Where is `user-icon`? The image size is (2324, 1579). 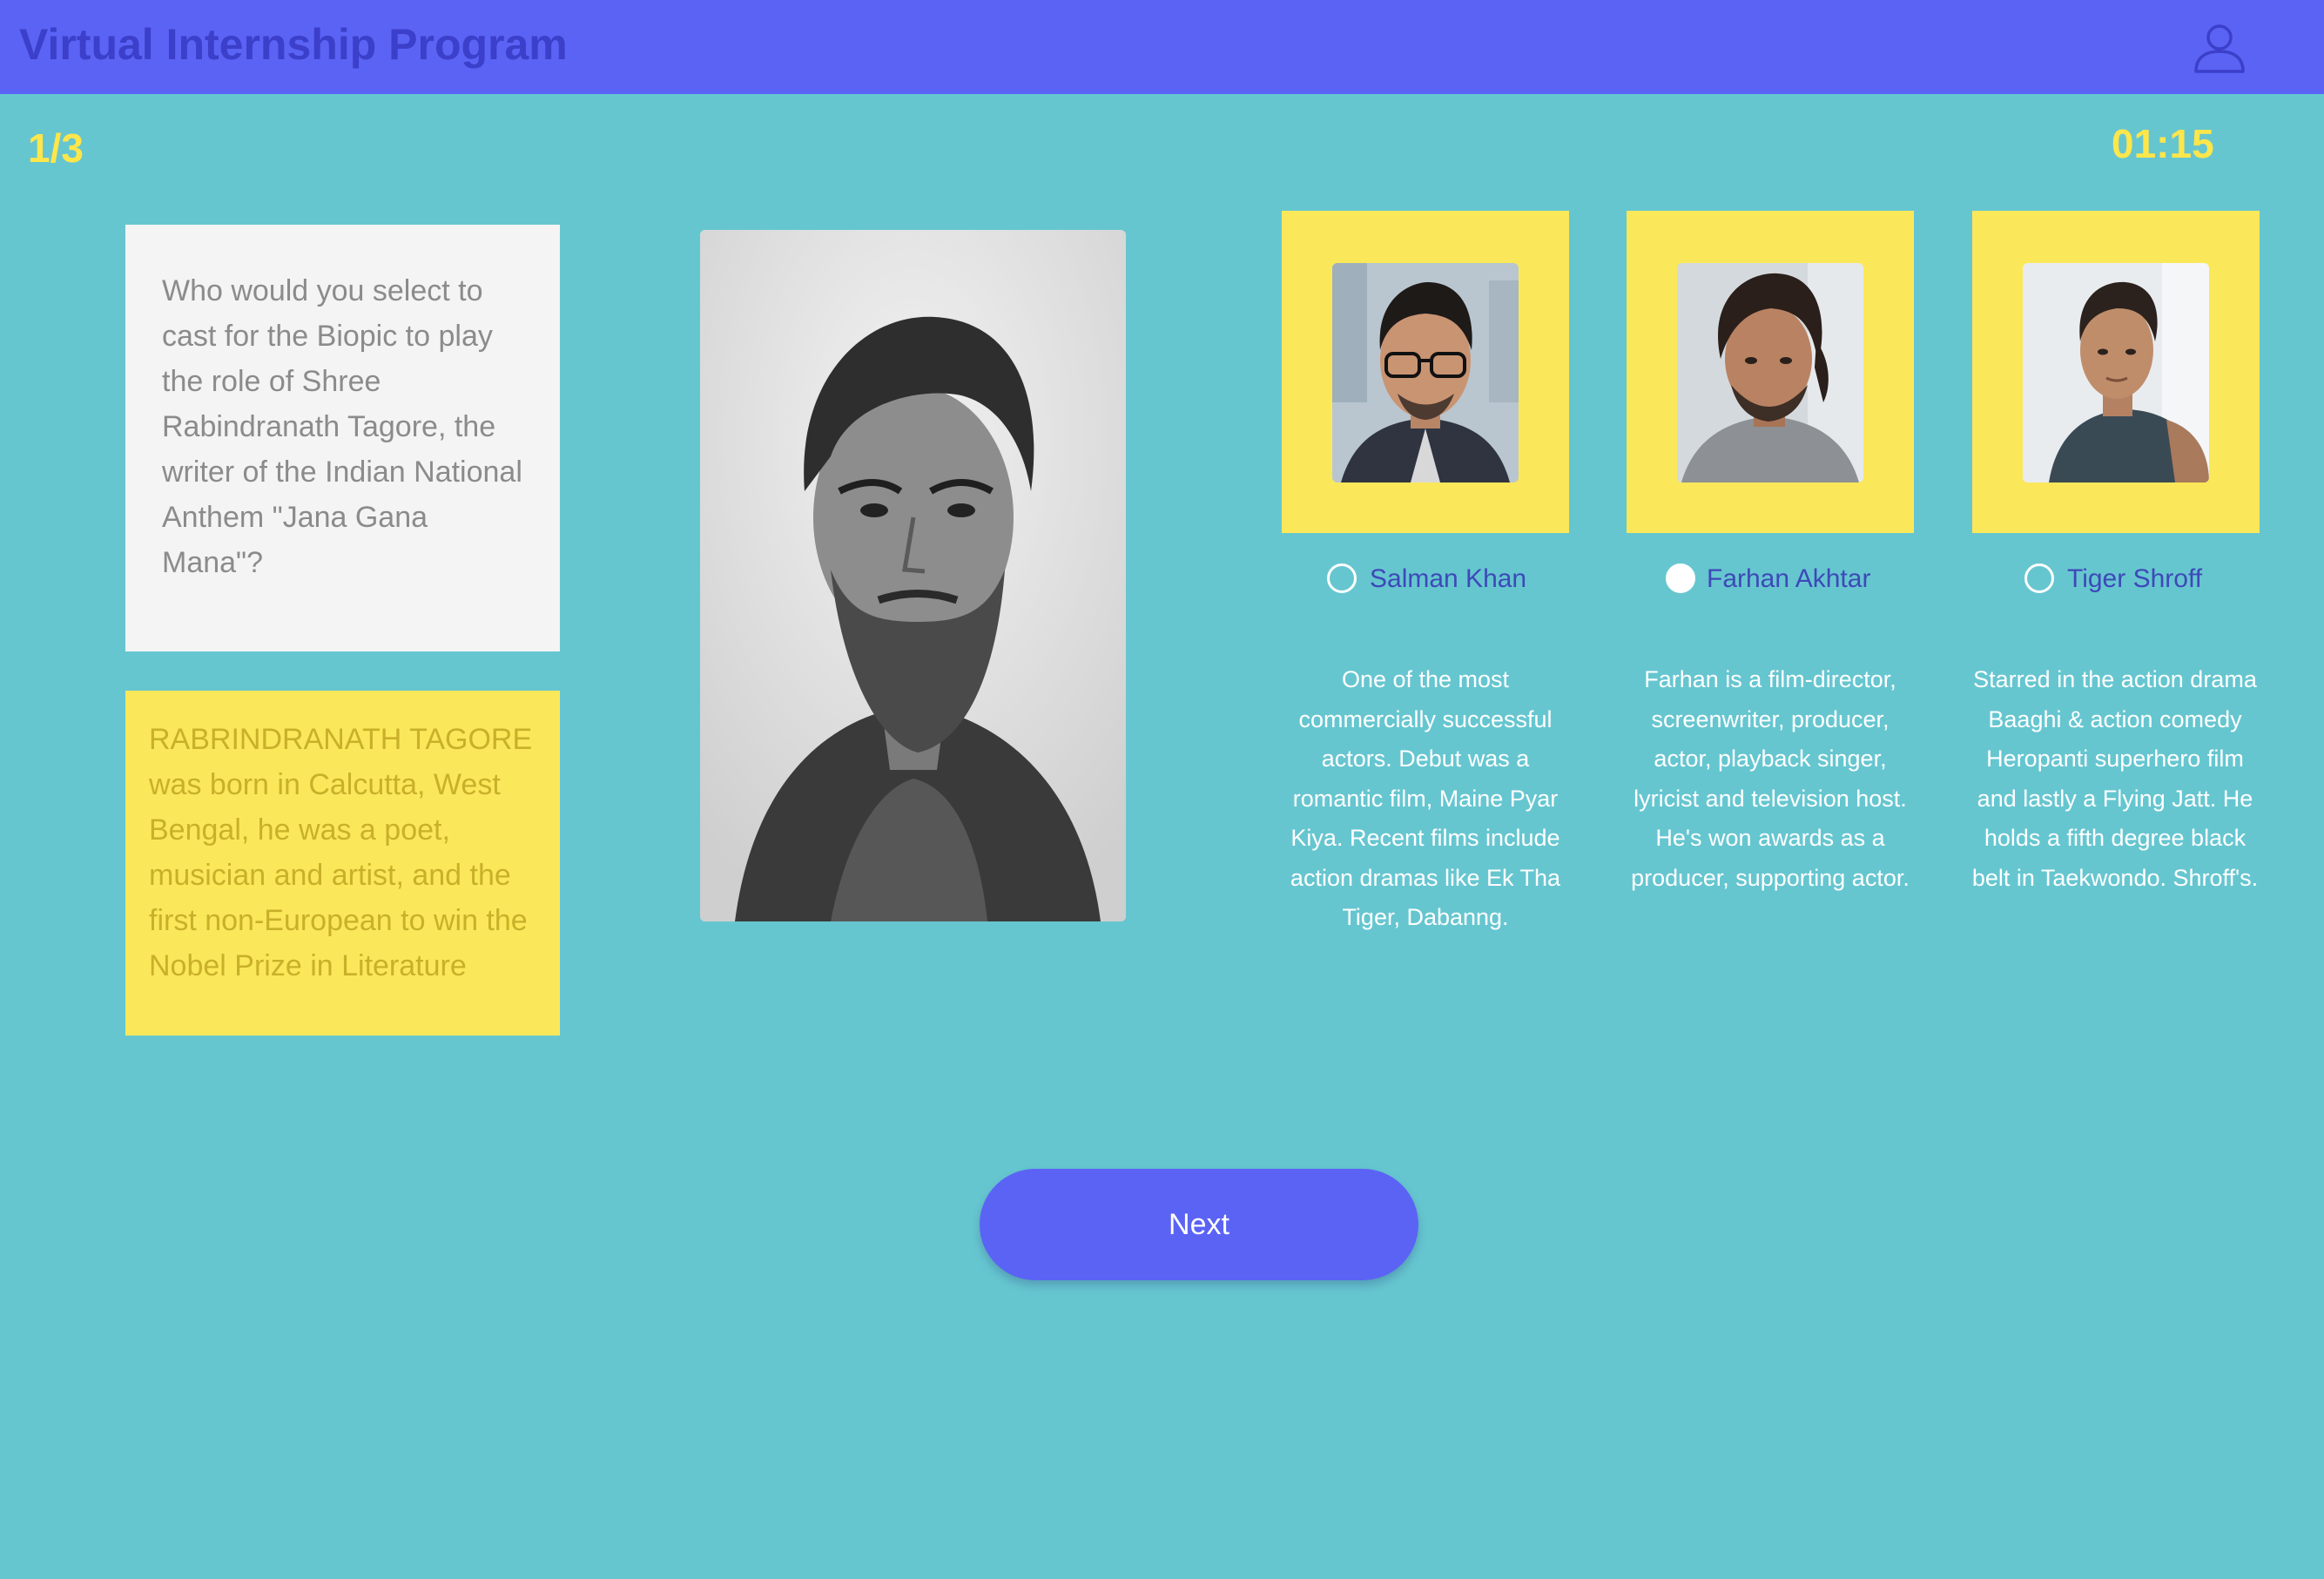
user-icon is located at coordinates (2220, 48).